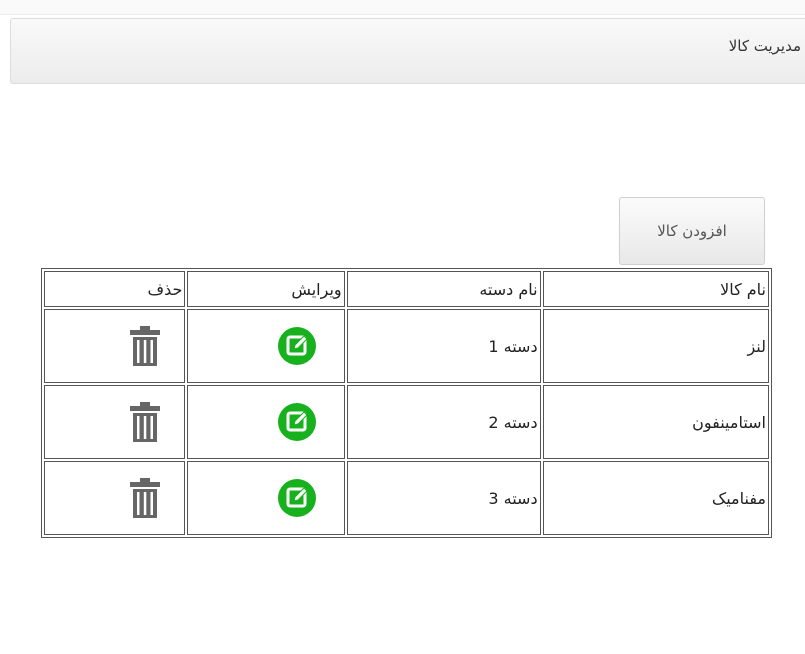  I want to click on table-header-row: نام کالا نام دسته ویرایش حذف, so click(406, 289).